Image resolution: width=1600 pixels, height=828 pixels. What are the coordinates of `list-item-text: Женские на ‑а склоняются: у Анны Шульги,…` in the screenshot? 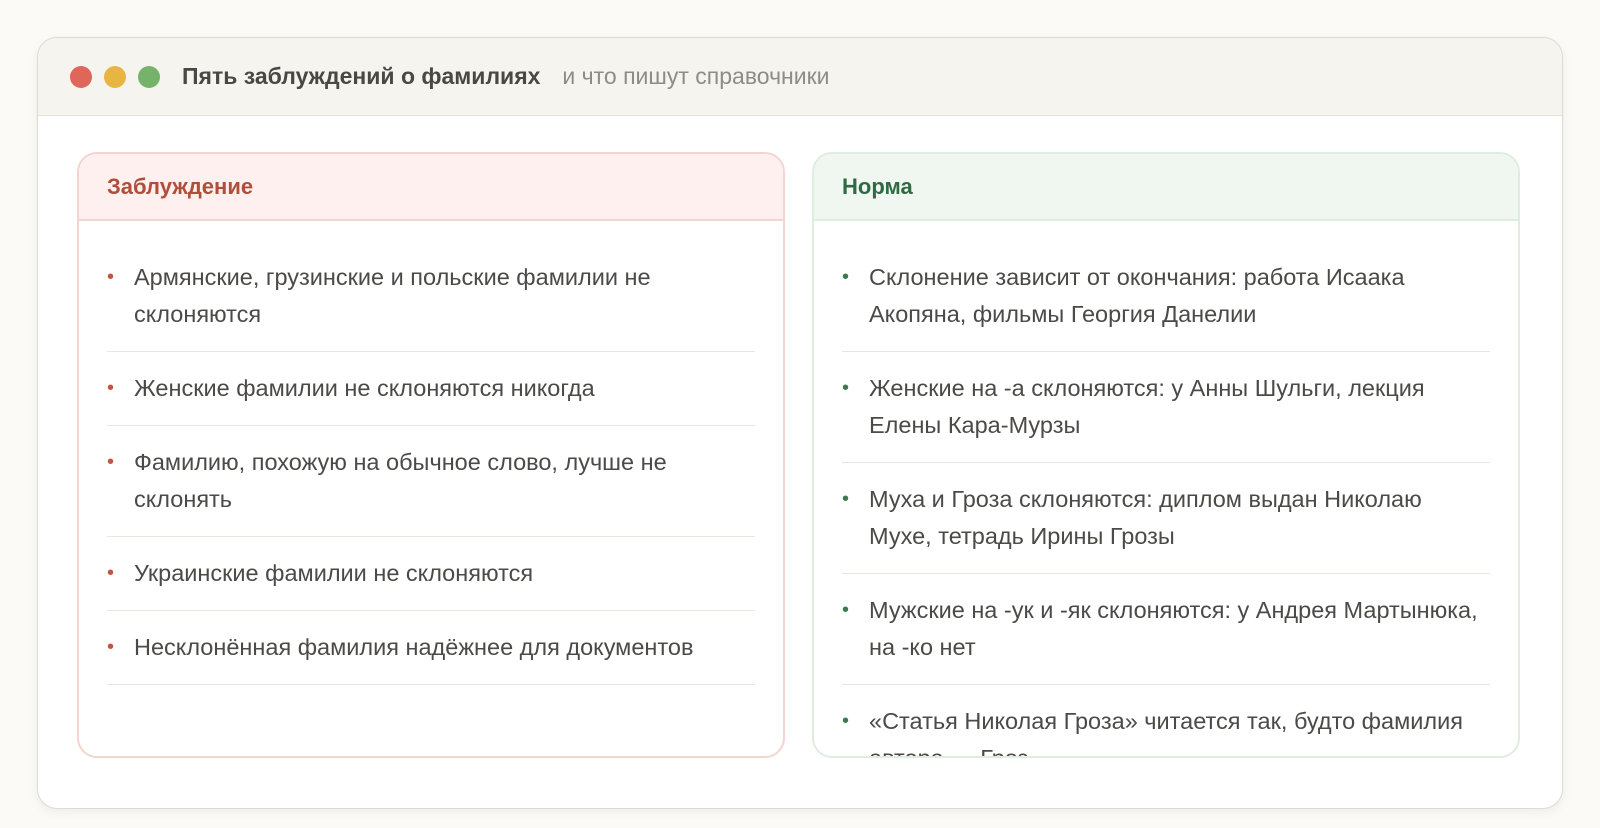 It's located at (1147, 406).